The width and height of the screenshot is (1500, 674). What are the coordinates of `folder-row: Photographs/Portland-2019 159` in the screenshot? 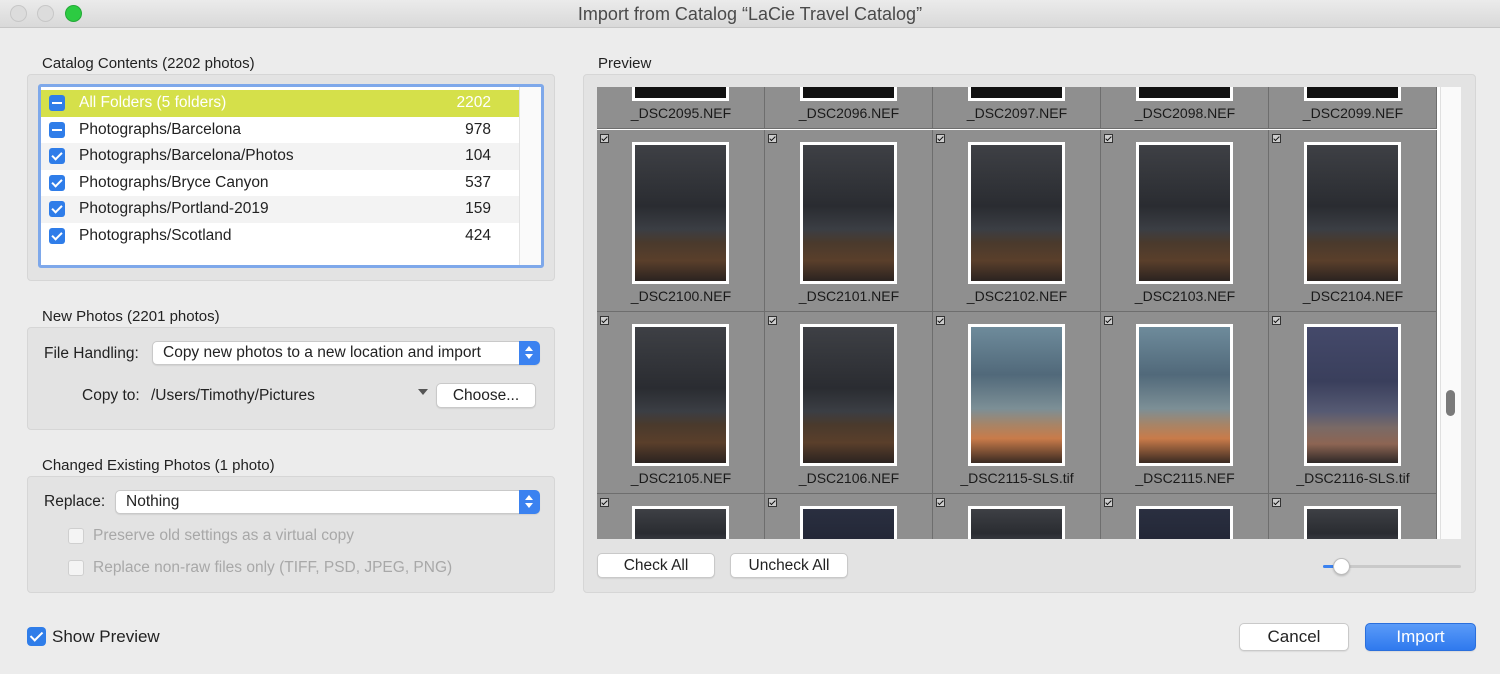 It's located at (280, 209).